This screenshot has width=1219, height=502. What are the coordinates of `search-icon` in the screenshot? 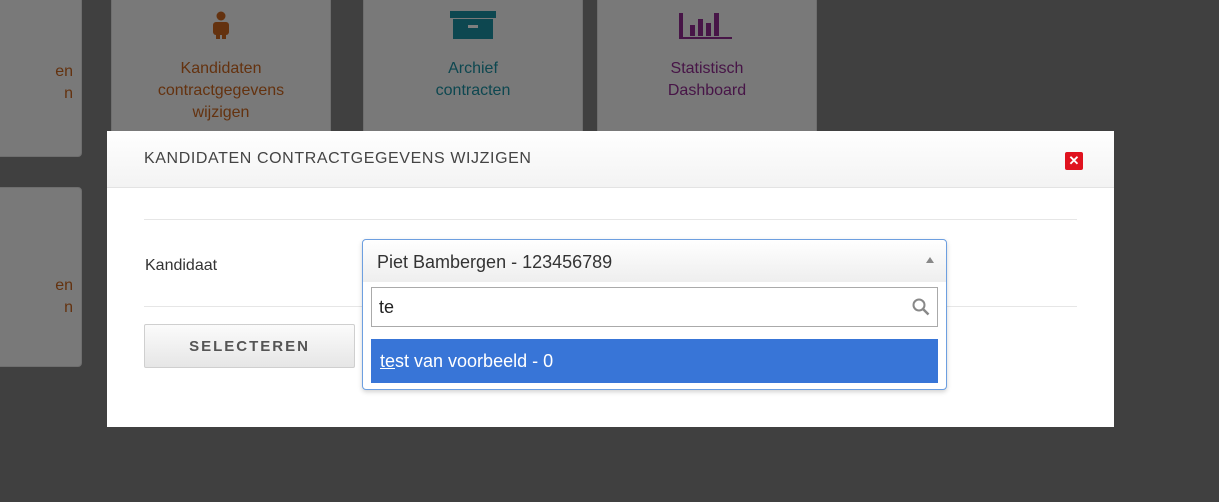 It's located at (921, 307).